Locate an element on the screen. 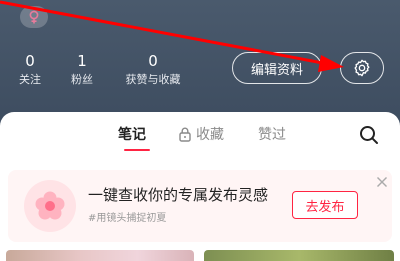  close-icon is located at coordinates (382, 182).